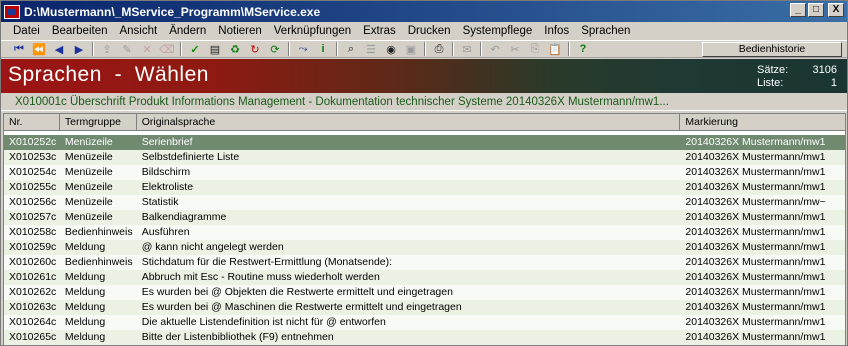  Describe the element at coordinates (391, 49) in the screenshot. I see `view-icon: ◉` at that location.